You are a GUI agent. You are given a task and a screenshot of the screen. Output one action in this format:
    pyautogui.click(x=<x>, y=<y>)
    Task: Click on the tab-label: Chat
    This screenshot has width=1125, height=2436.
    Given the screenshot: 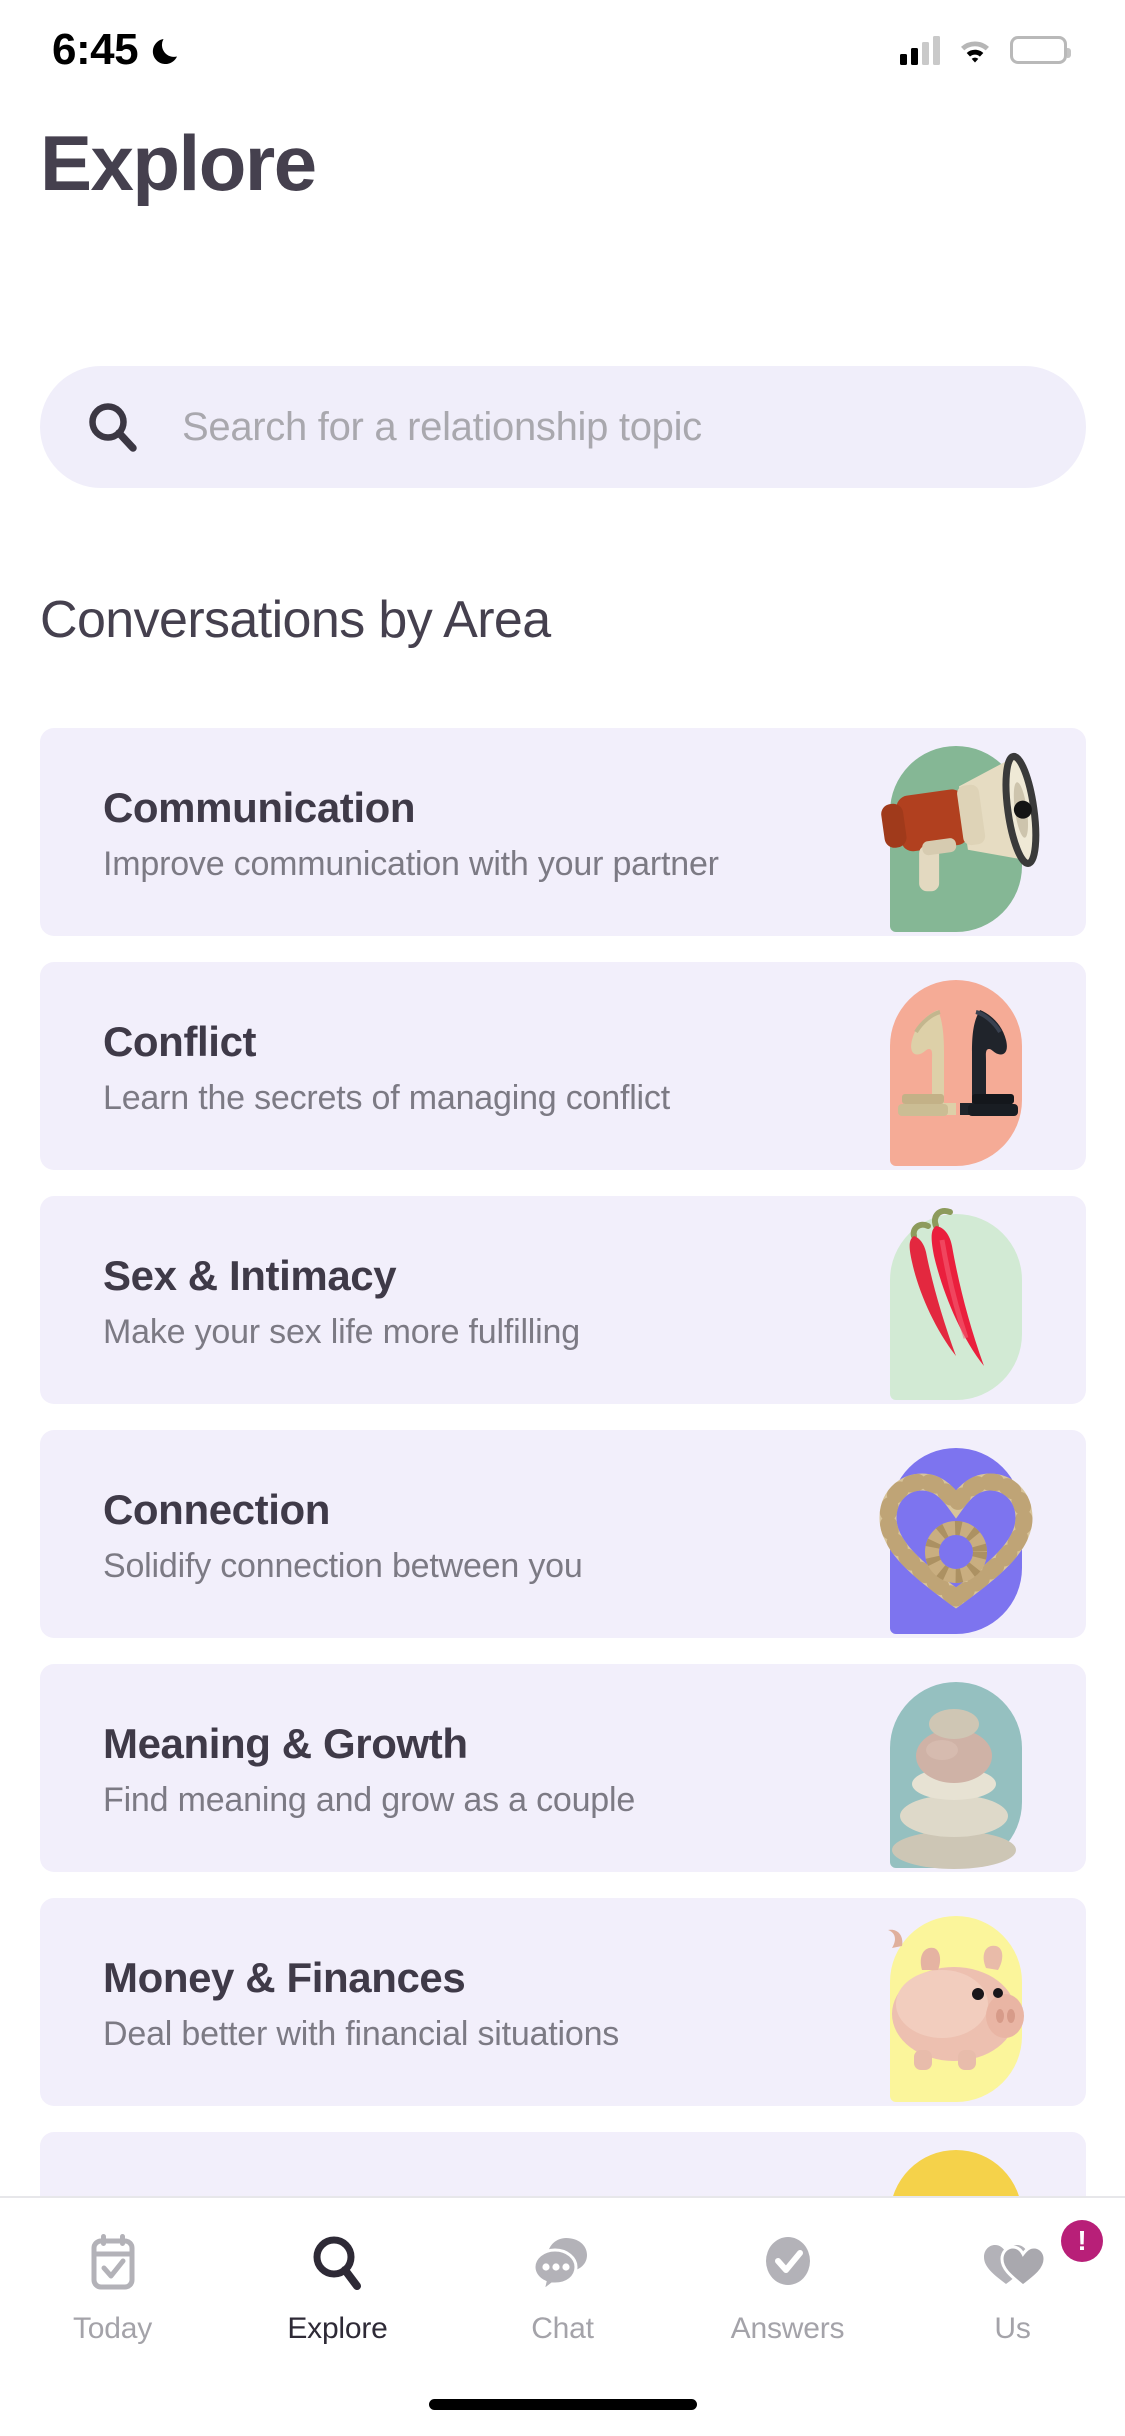 What is the action you would take?
    pyautogui.click(x=562, y=2328)
    